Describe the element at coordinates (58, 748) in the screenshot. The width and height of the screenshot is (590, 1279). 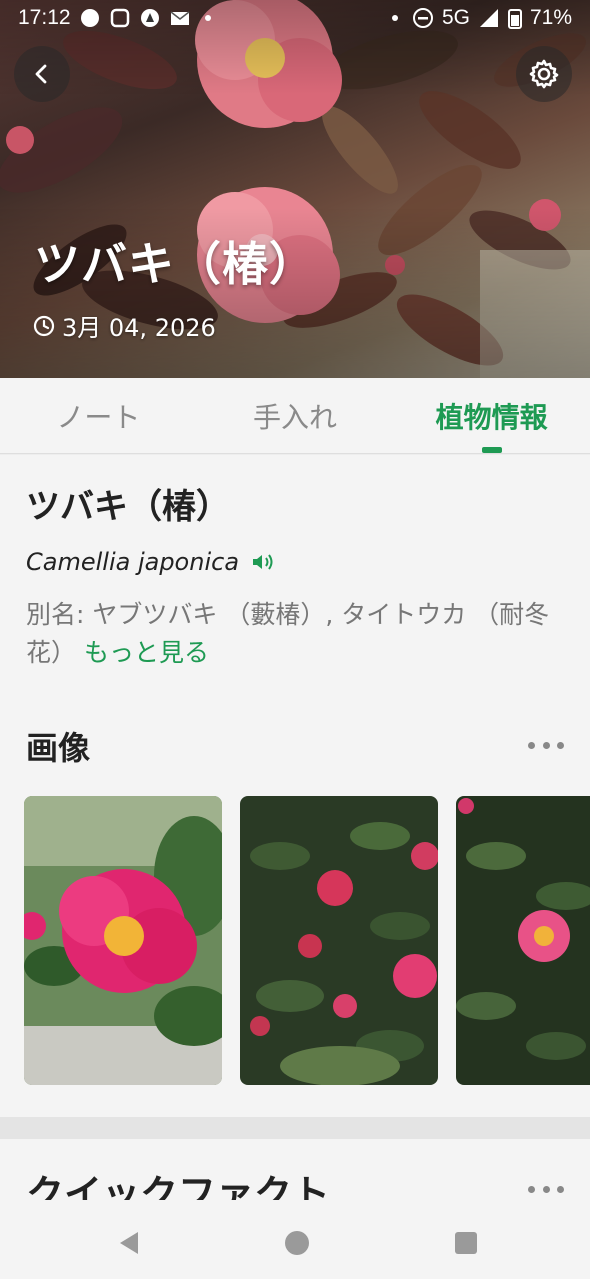
I see `images-section-title: 画像` at that location.